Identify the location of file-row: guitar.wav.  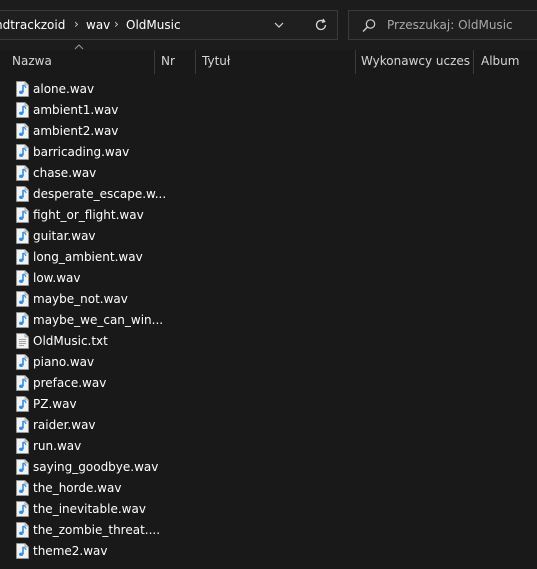
(268, 236).